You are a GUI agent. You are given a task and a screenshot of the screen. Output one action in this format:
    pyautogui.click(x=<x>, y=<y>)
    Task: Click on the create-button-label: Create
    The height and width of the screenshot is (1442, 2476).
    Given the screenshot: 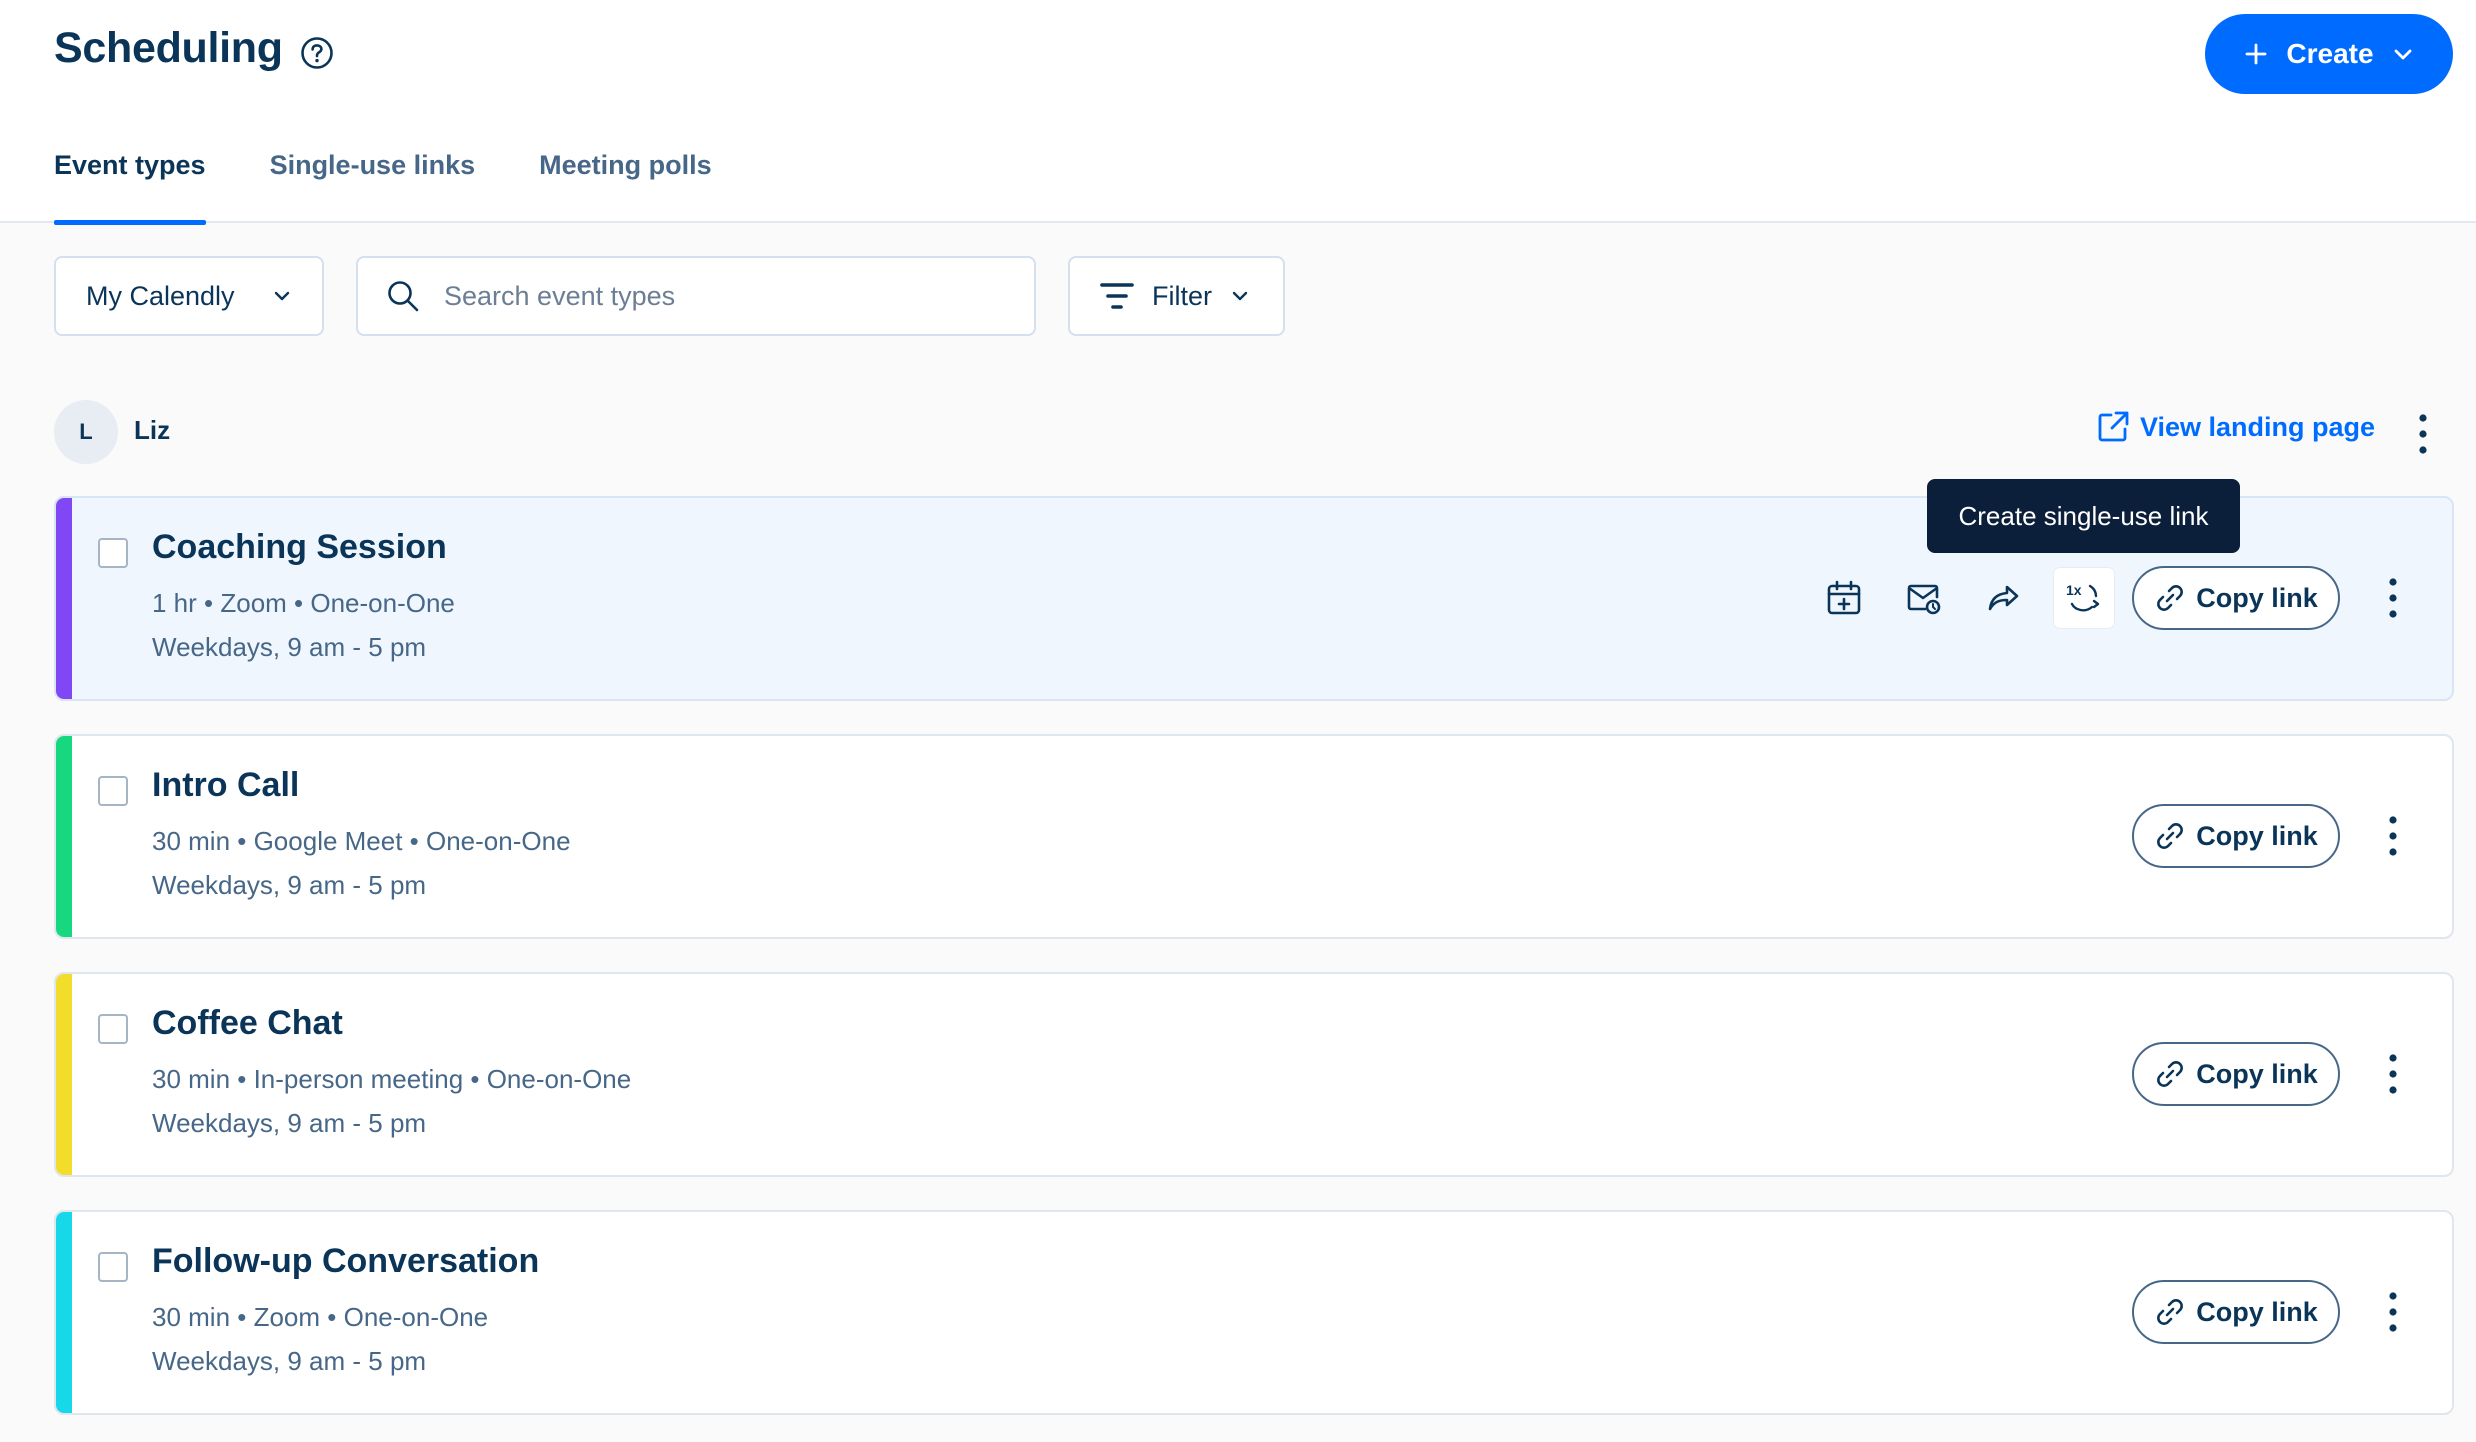 What is the action you would take?
    pyautogui.click(x=2329, y=54)
    